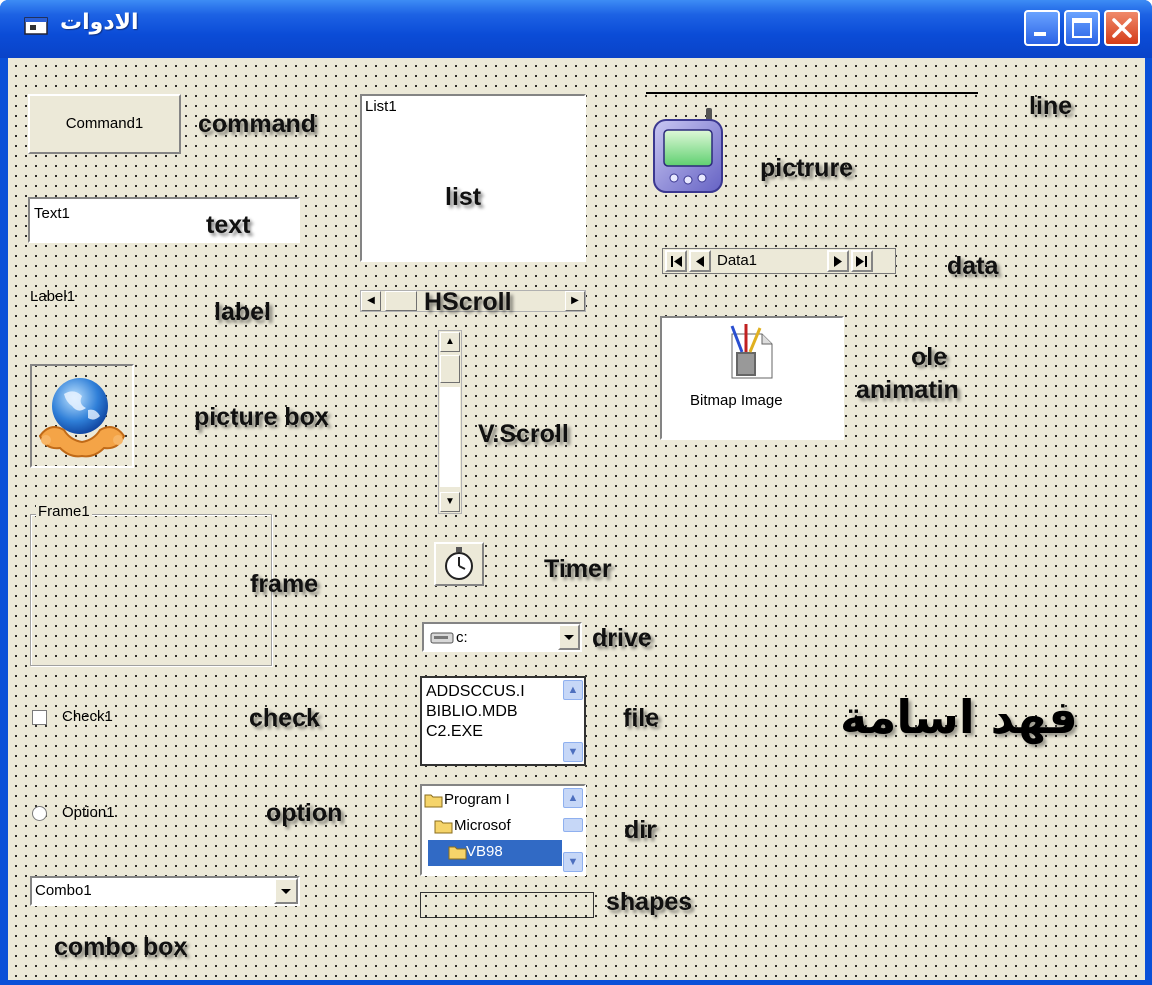  I want to click on maximize-icon, so click(1082, 28).